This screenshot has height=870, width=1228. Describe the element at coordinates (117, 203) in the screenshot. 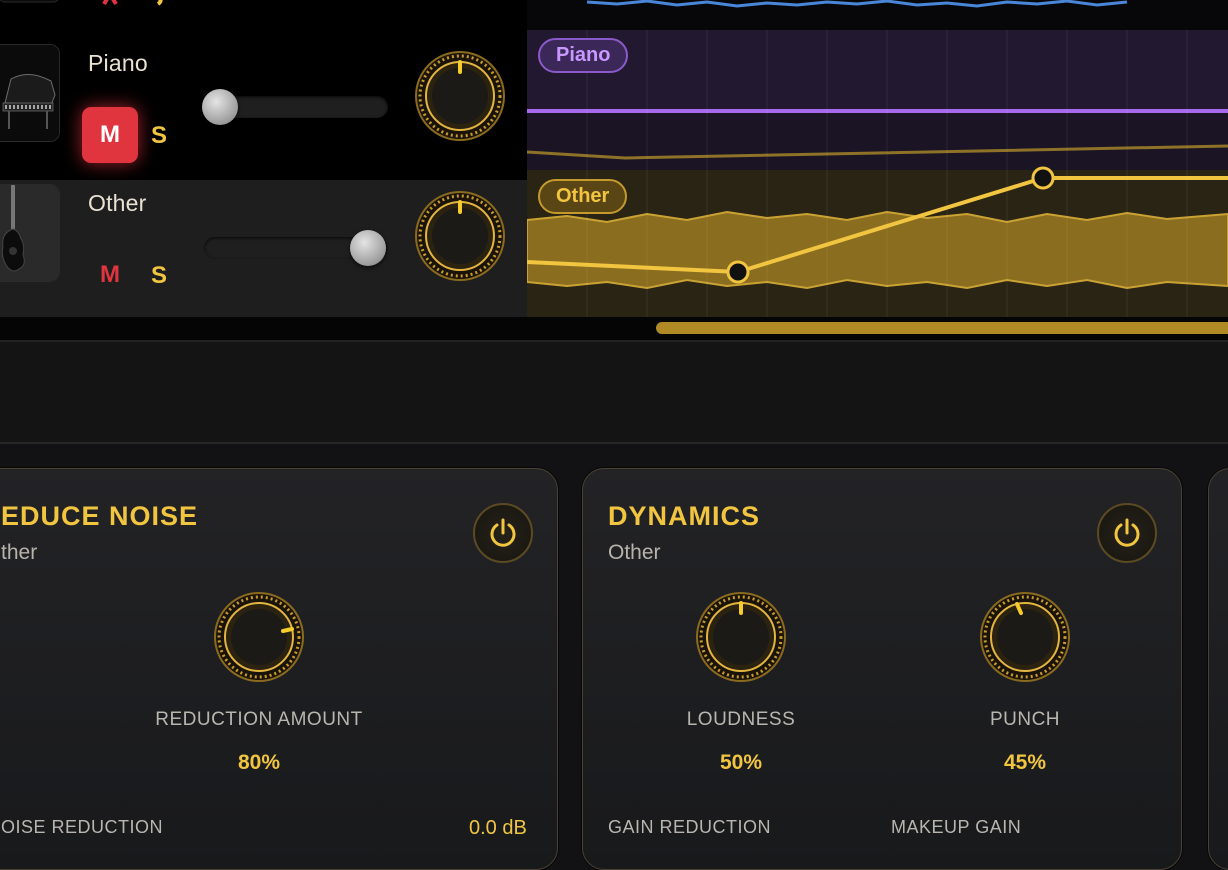

I see `track-name-other: Other` at that location.